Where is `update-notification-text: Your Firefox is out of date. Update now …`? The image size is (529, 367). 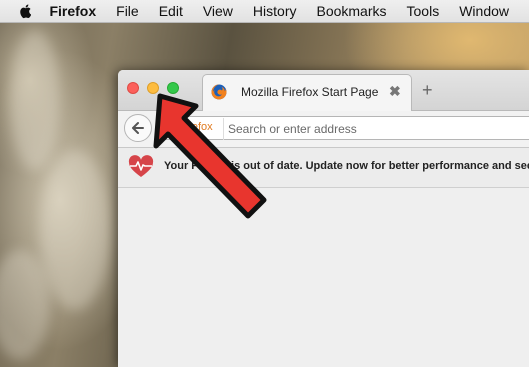
update-notification-text: Your Firefox is out of date. Update now … is located at coordinates (346, 166).